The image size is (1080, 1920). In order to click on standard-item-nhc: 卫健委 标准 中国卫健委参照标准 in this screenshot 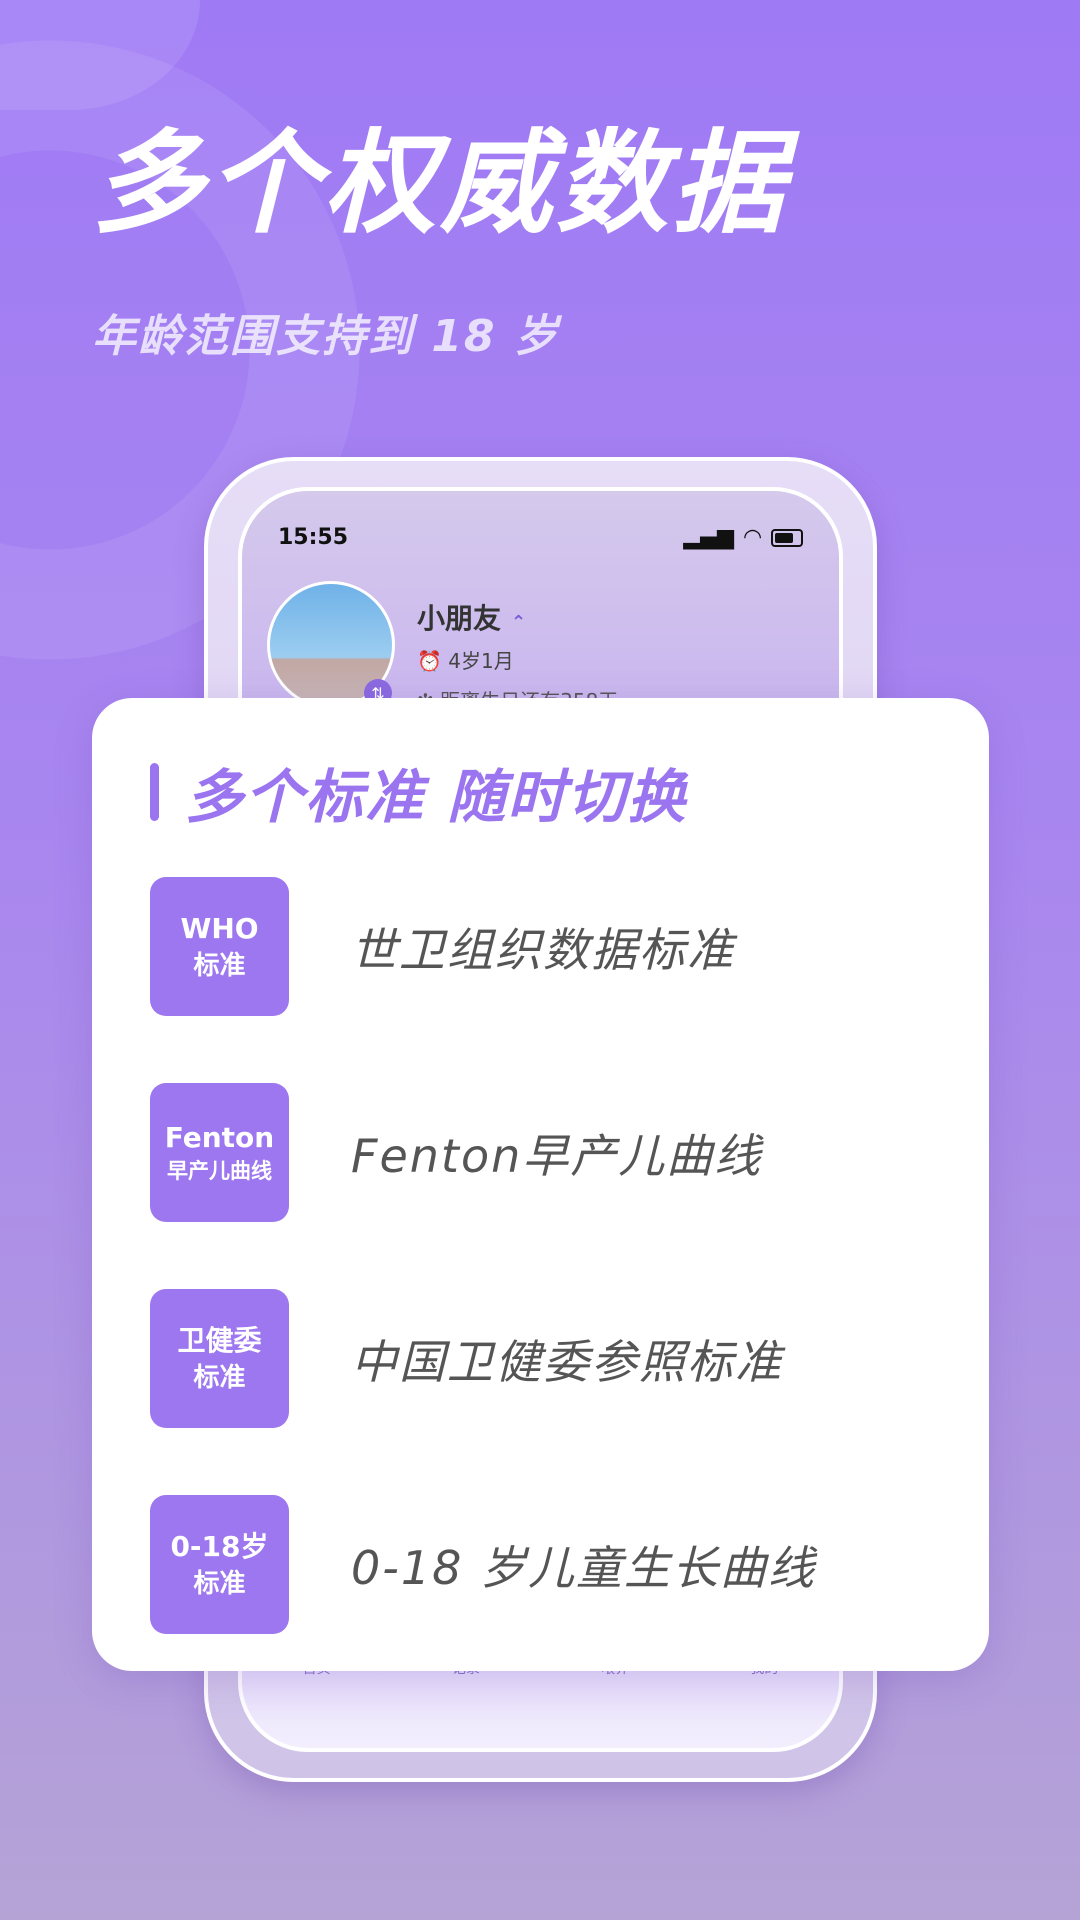, I will do `click(466, 1358)`.